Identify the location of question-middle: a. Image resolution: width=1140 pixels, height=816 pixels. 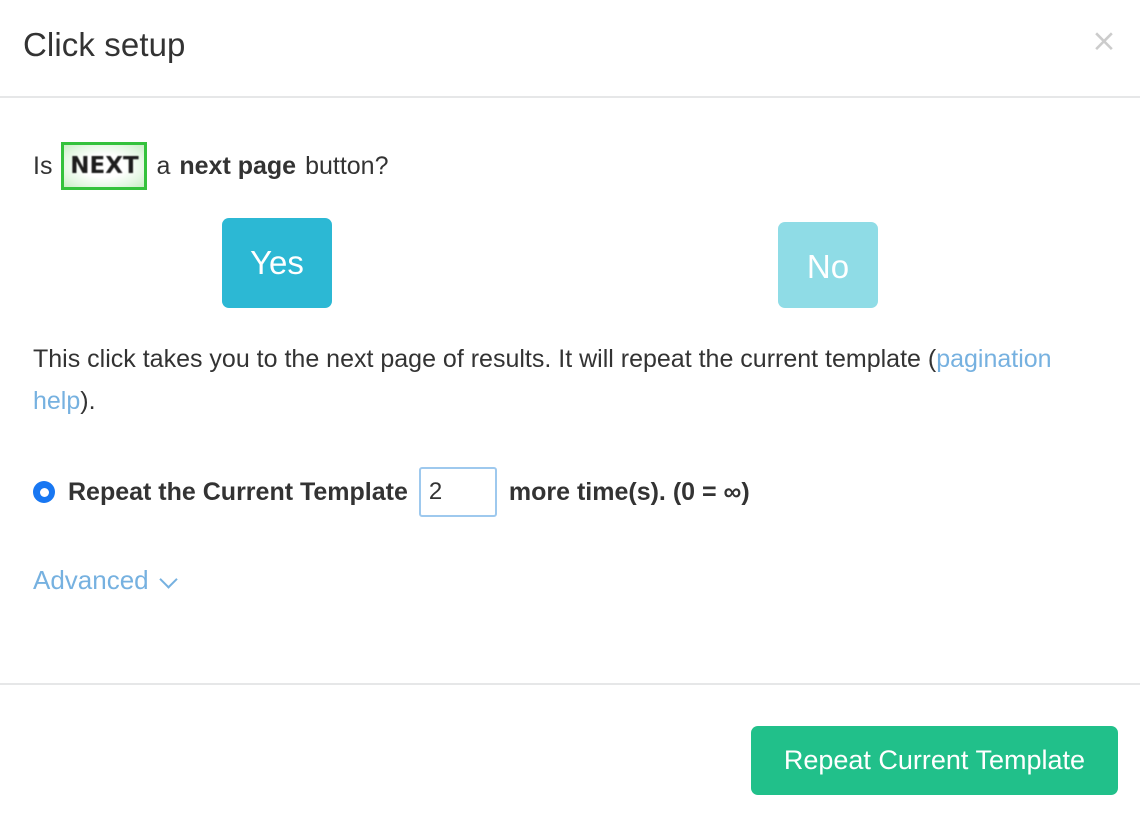
(163, 166).